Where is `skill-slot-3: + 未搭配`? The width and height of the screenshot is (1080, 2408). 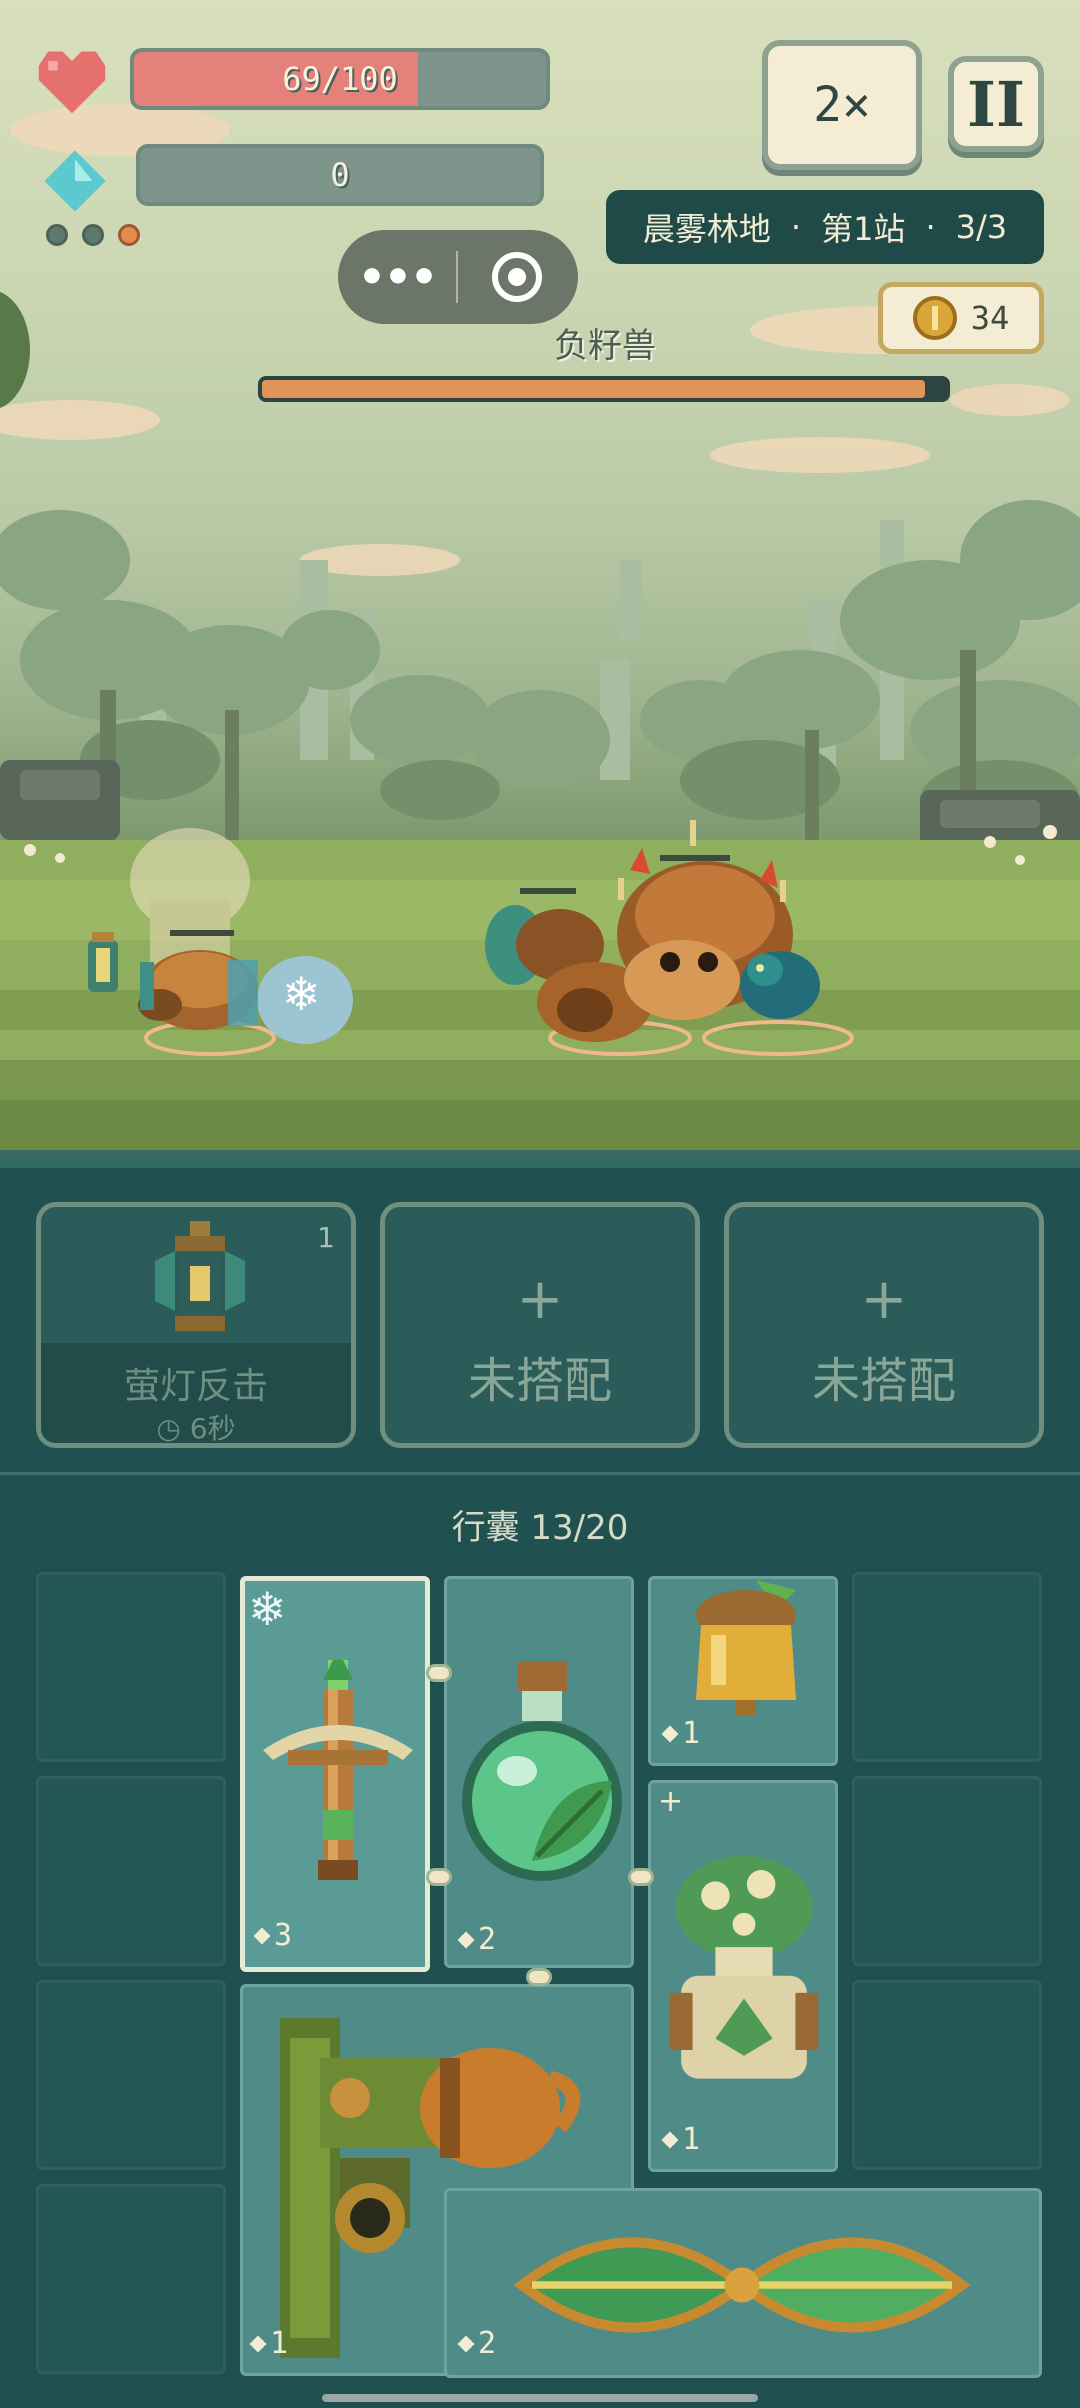
skill-slot-3: + 未搭配 is located at coordinates (884, 1325).